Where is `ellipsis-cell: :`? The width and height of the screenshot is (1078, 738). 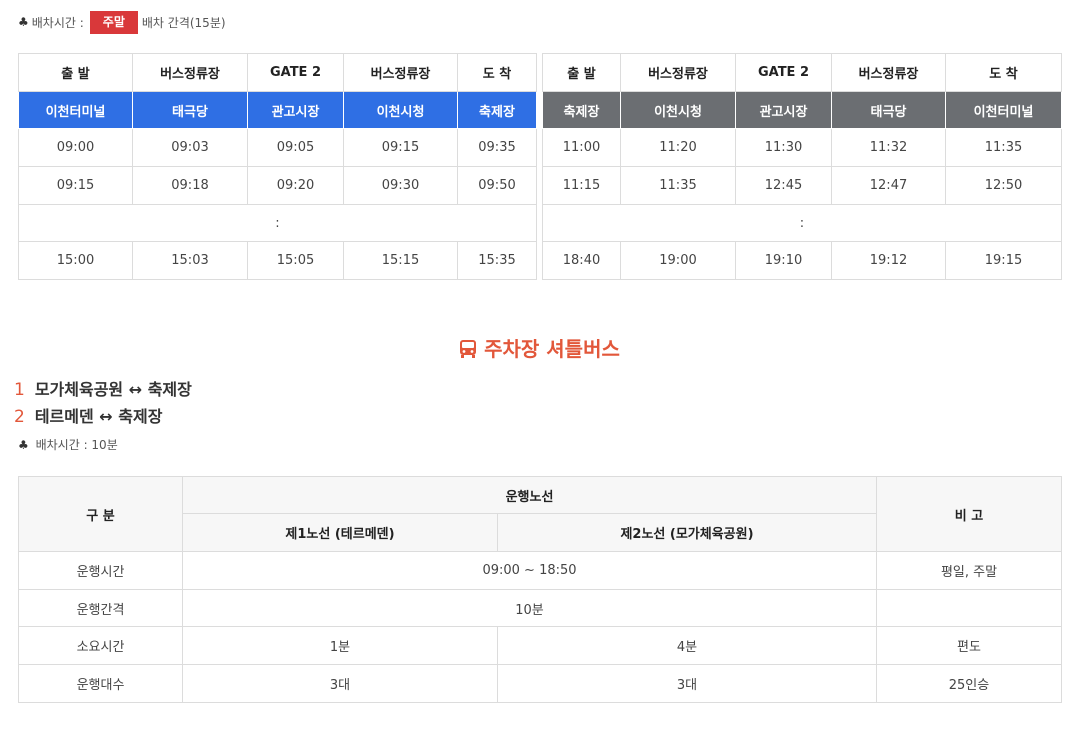
ellipsis-cell: : is located at coordinates (802, 223).